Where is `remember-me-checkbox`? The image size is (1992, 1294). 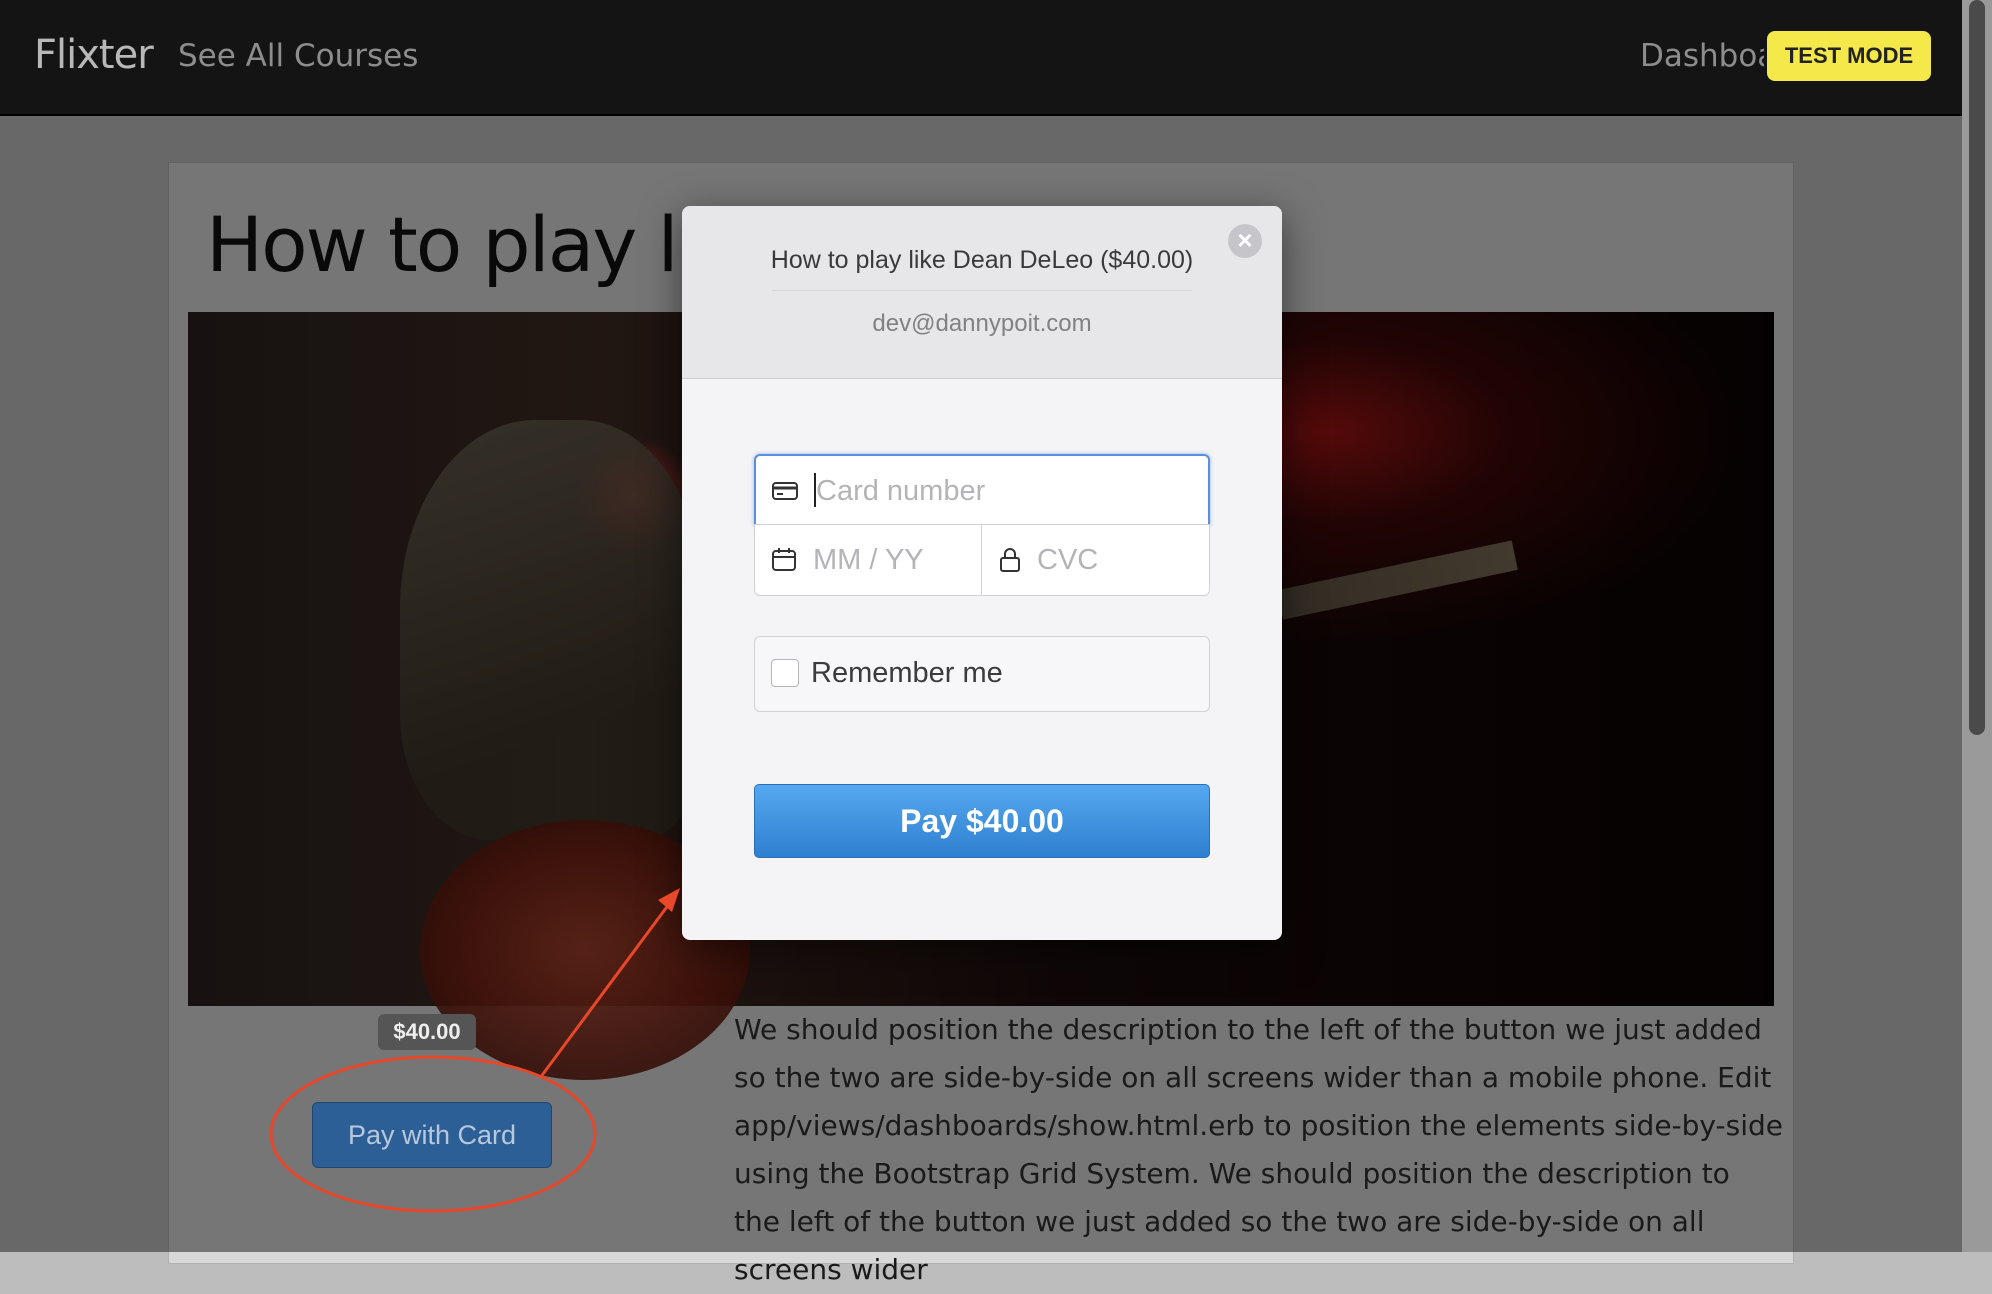 remember-me-checkbox is located at coordinates (785, 673).